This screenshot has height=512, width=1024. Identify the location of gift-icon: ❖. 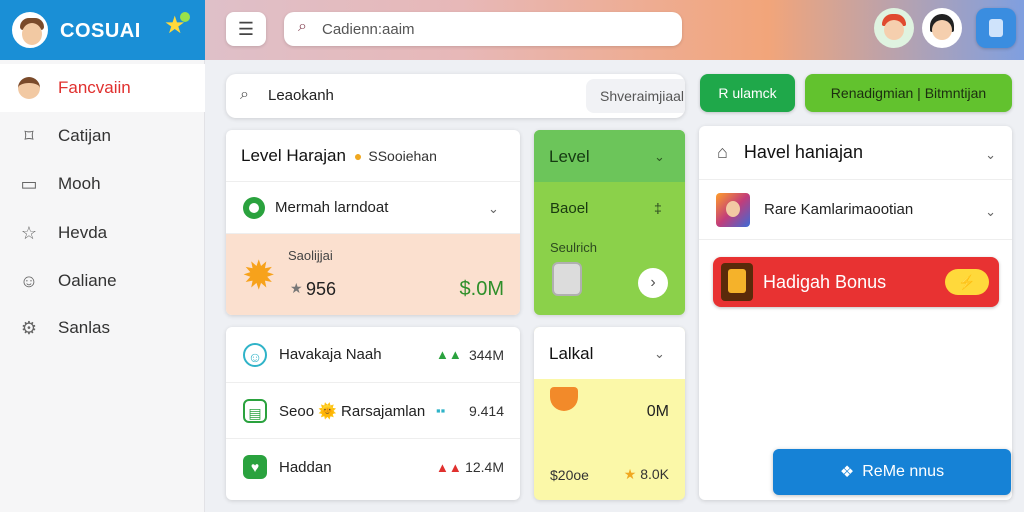
(847, 472).